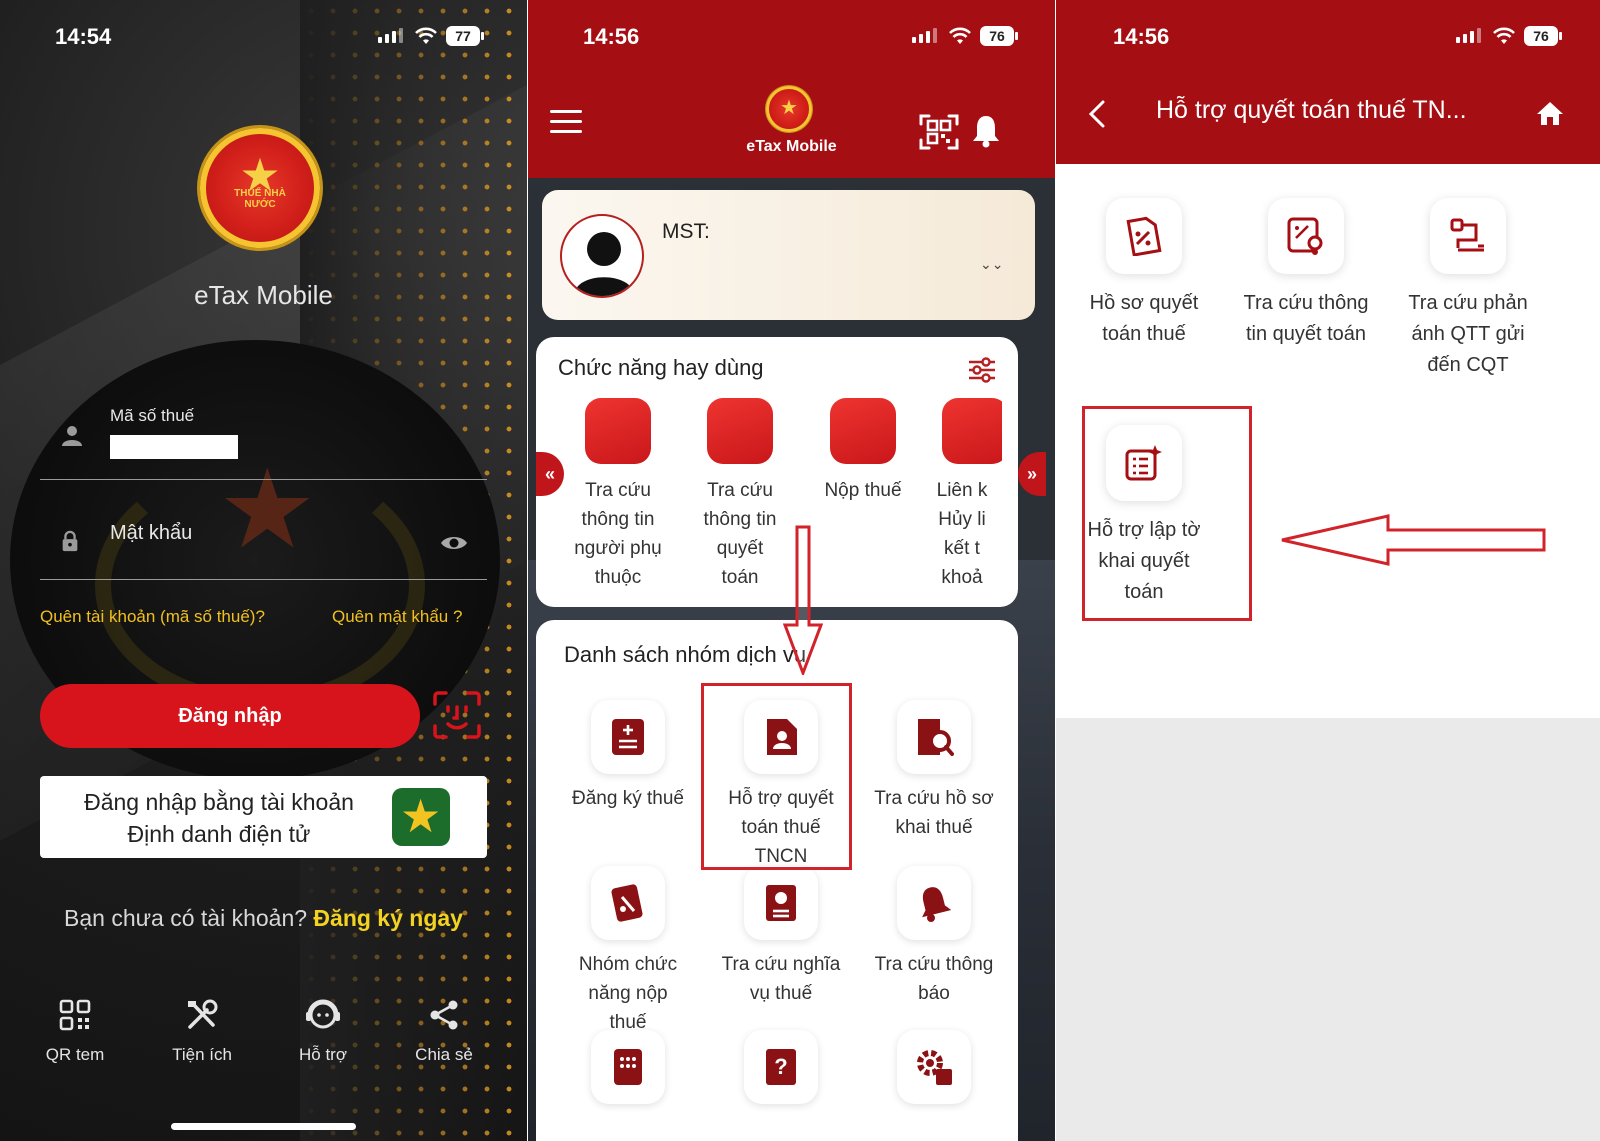 This screenshot has width=1600, height=1141. What do you see at coordinates (781, 964) in the screenshot?
I see `service-line: Tra cứu nghĩa` at bounding box center [781, 964].